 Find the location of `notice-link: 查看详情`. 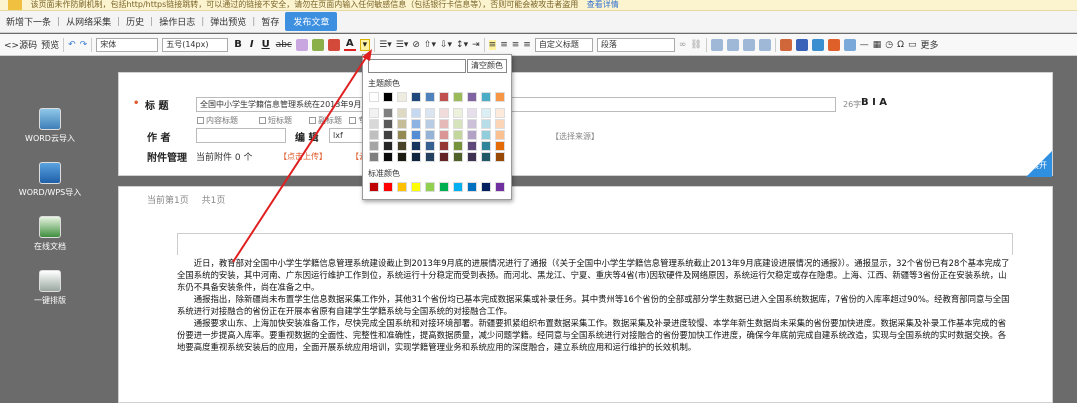

notice-link: 查看详情 is located at coordinates (603, 4).